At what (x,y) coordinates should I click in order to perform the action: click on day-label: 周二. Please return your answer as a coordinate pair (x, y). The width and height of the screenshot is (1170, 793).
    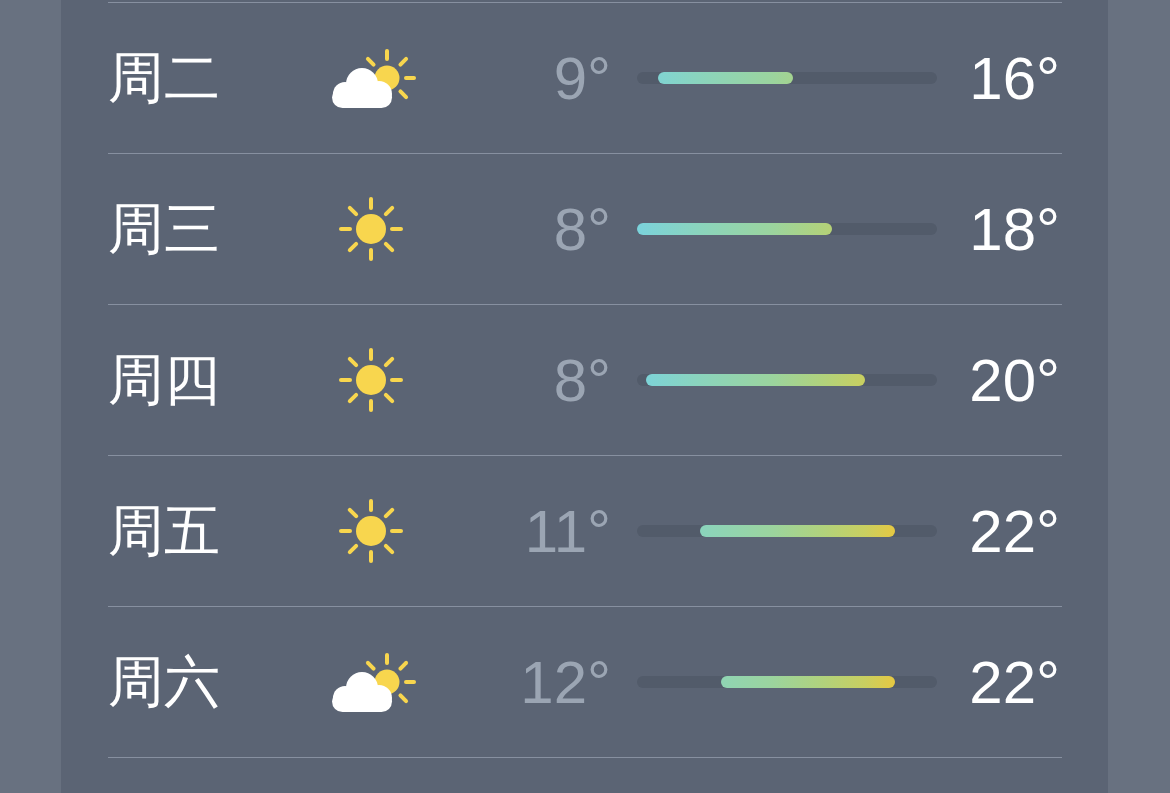
    Looking at the image, I should click on (164, 78).